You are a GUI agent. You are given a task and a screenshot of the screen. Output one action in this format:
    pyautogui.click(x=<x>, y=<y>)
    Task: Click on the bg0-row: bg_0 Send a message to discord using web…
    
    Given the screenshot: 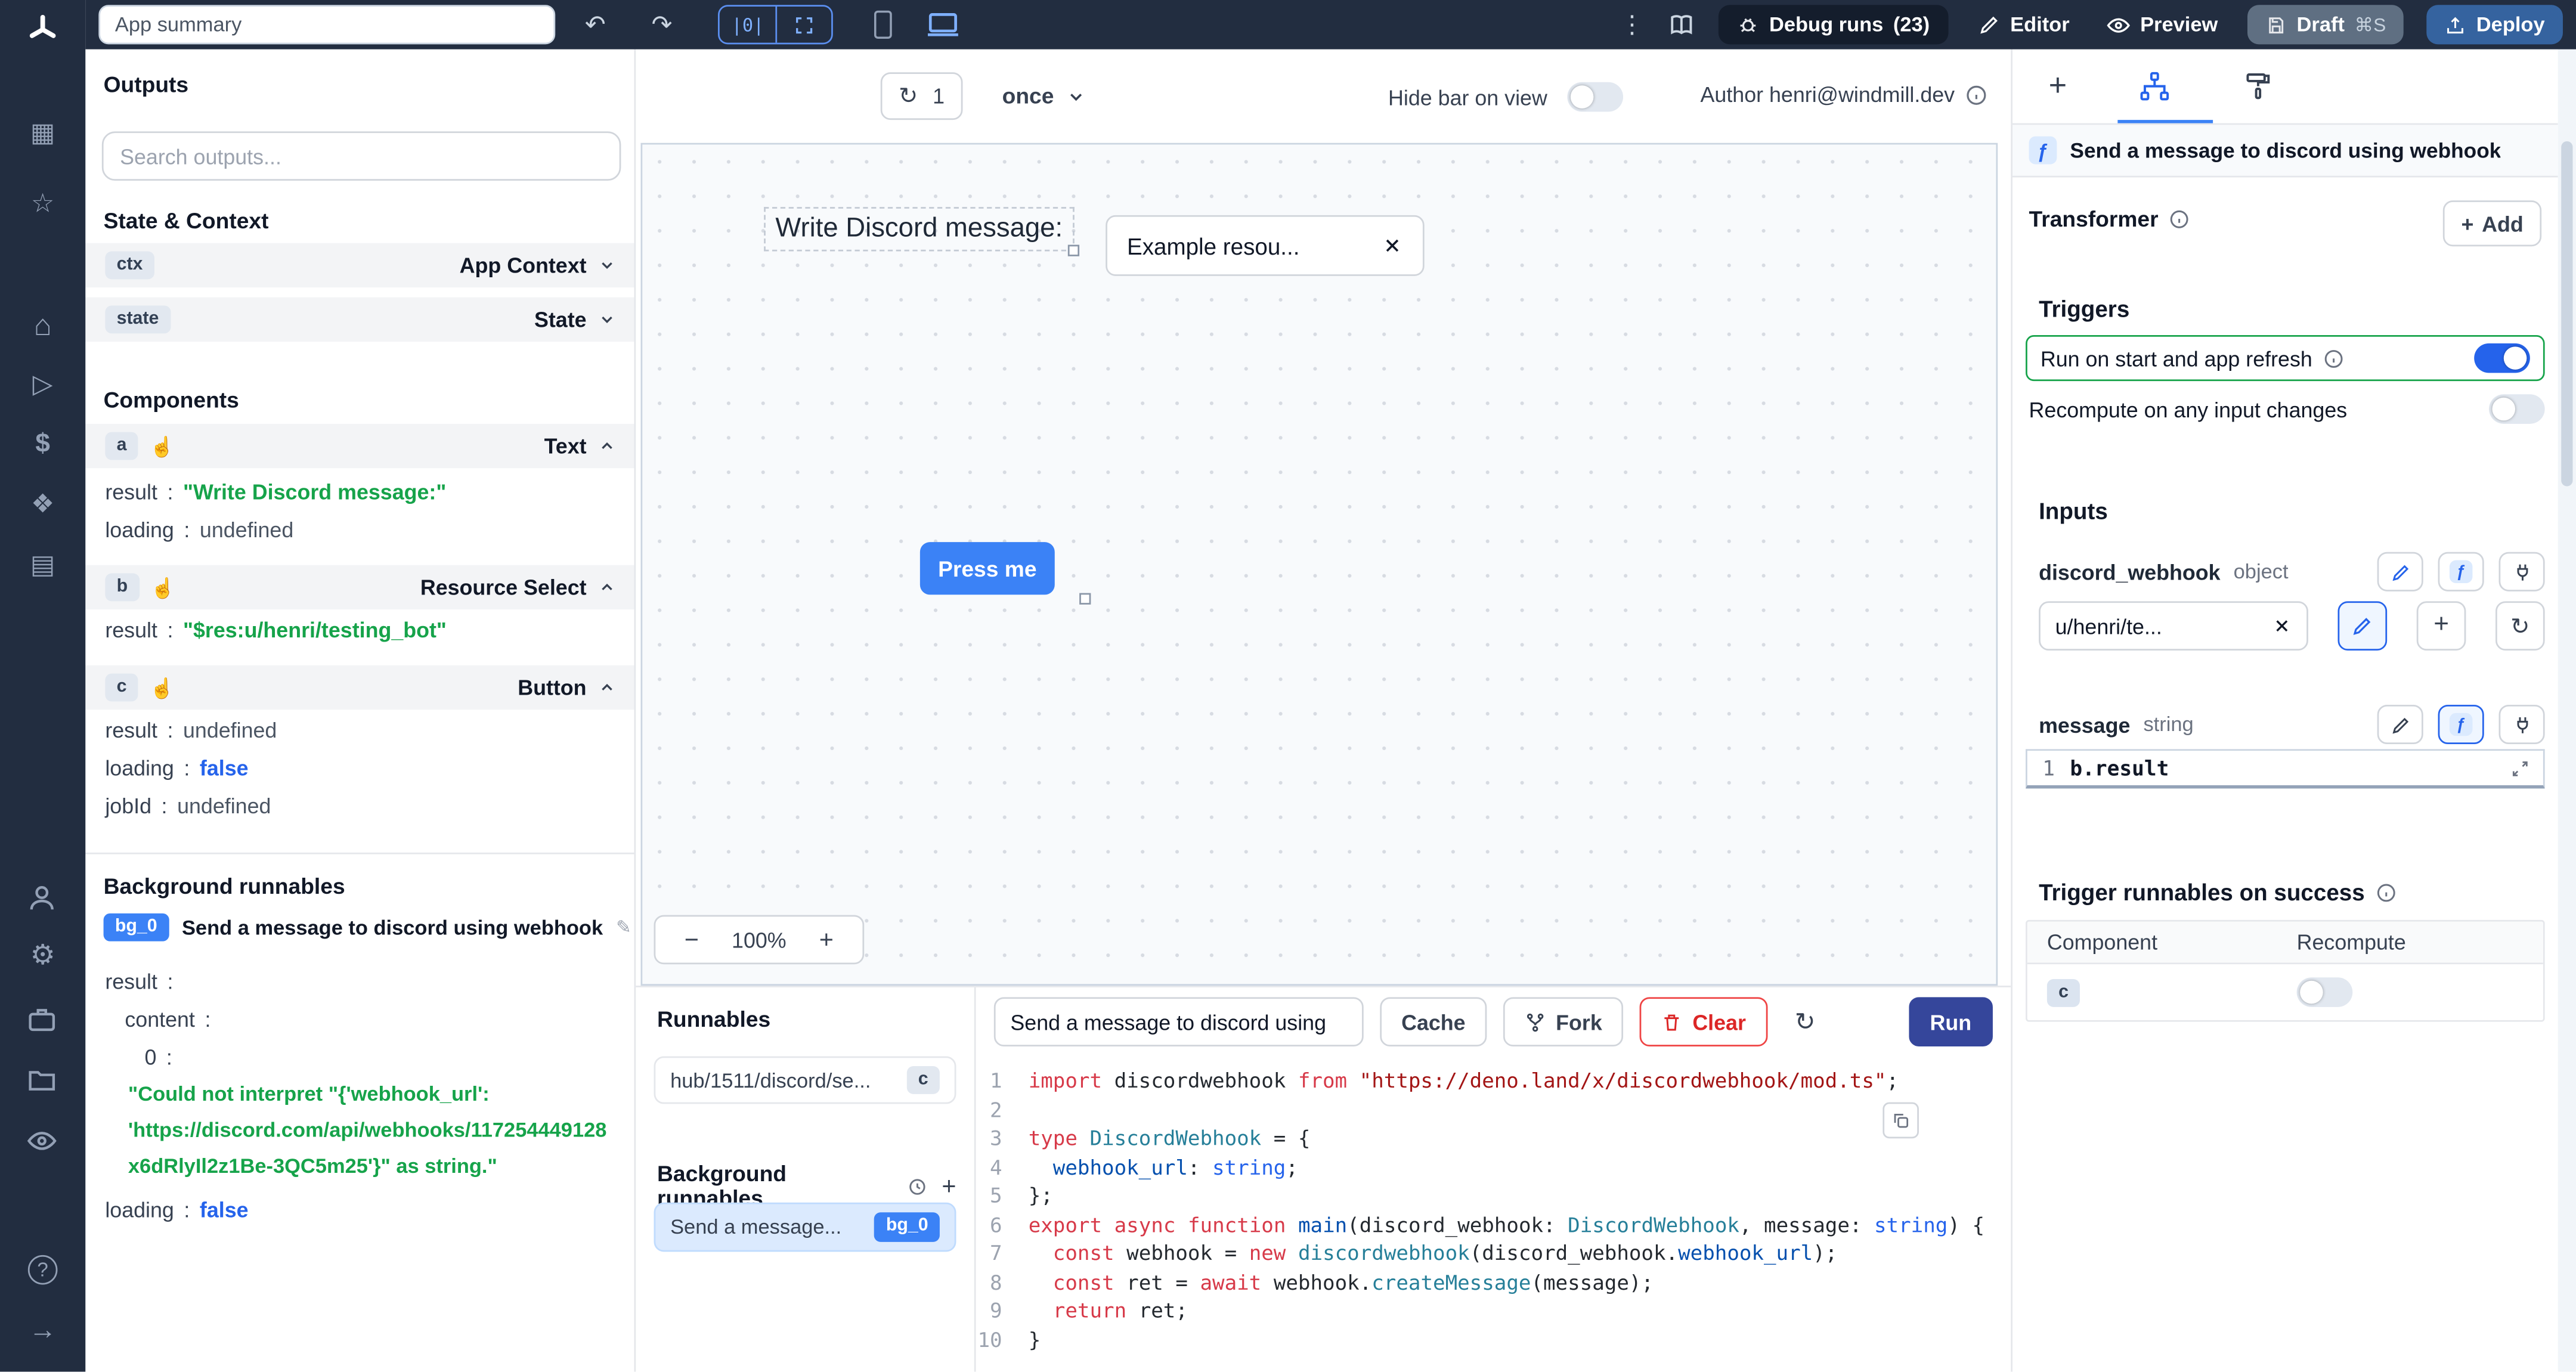 What is the action you would take?
    pyautogui.click(x=367, y=927)
    